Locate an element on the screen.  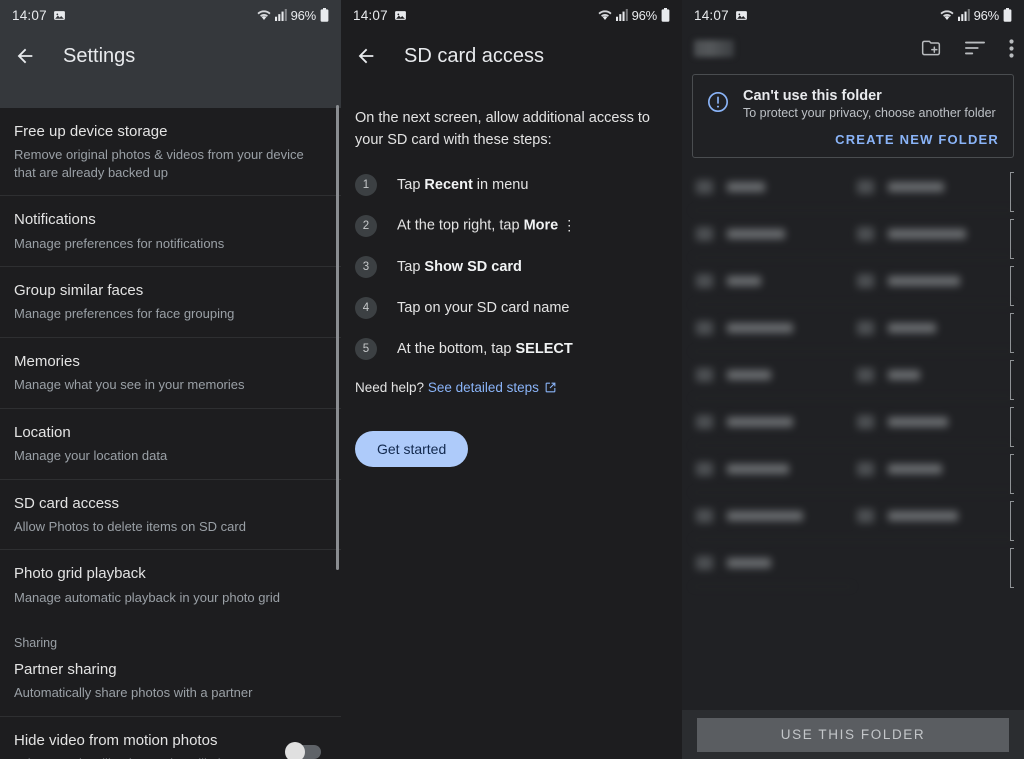
kebab-menu-icon: ⋮ is located at coordinates (569, 225).